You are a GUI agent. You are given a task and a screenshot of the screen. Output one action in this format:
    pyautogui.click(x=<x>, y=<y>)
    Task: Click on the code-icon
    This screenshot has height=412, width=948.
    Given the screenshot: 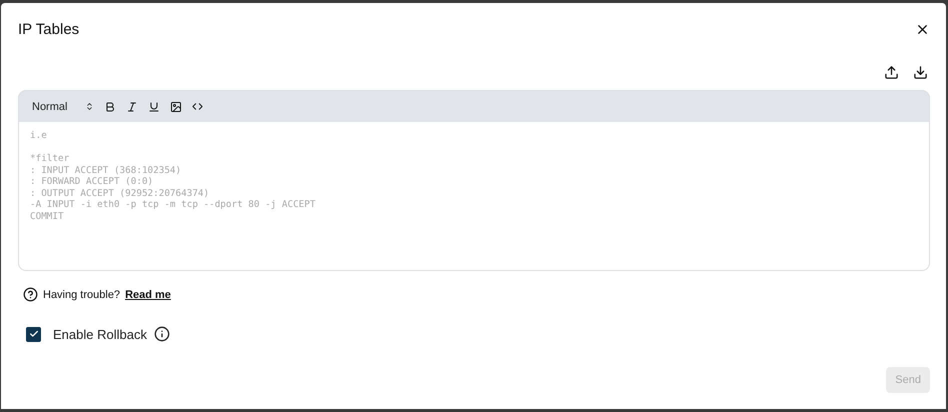 What is the action you would take?
    pyautogui.click(x=198, y=106)
    